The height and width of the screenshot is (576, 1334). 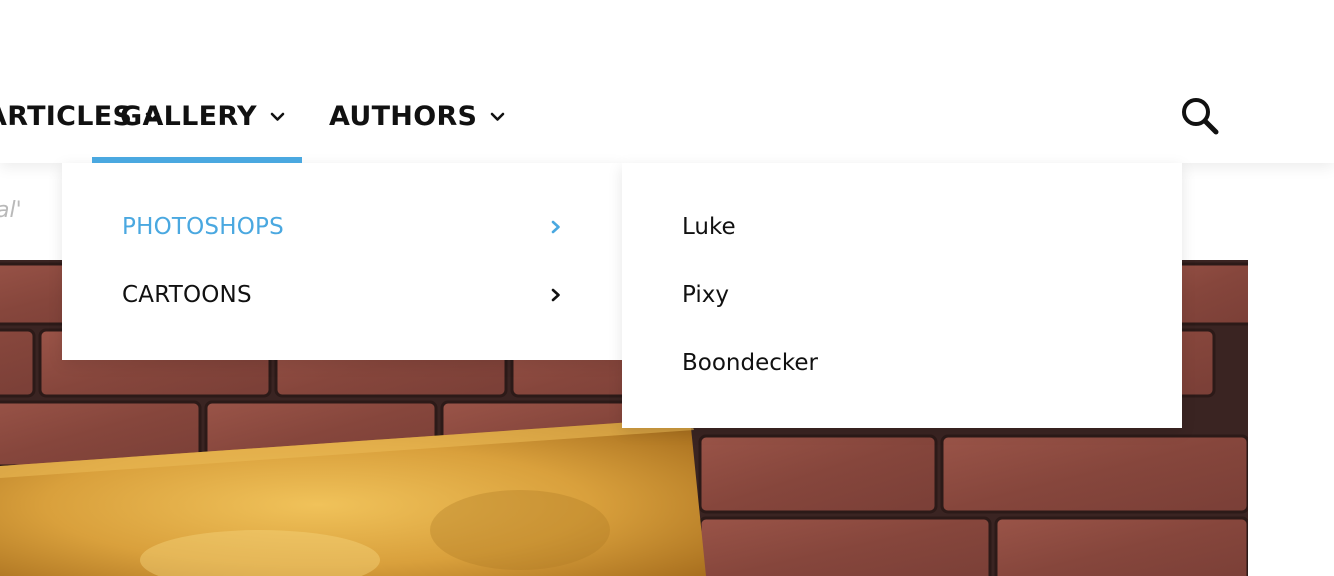 I want to click on search-icon, so click(x=1200, y=116).